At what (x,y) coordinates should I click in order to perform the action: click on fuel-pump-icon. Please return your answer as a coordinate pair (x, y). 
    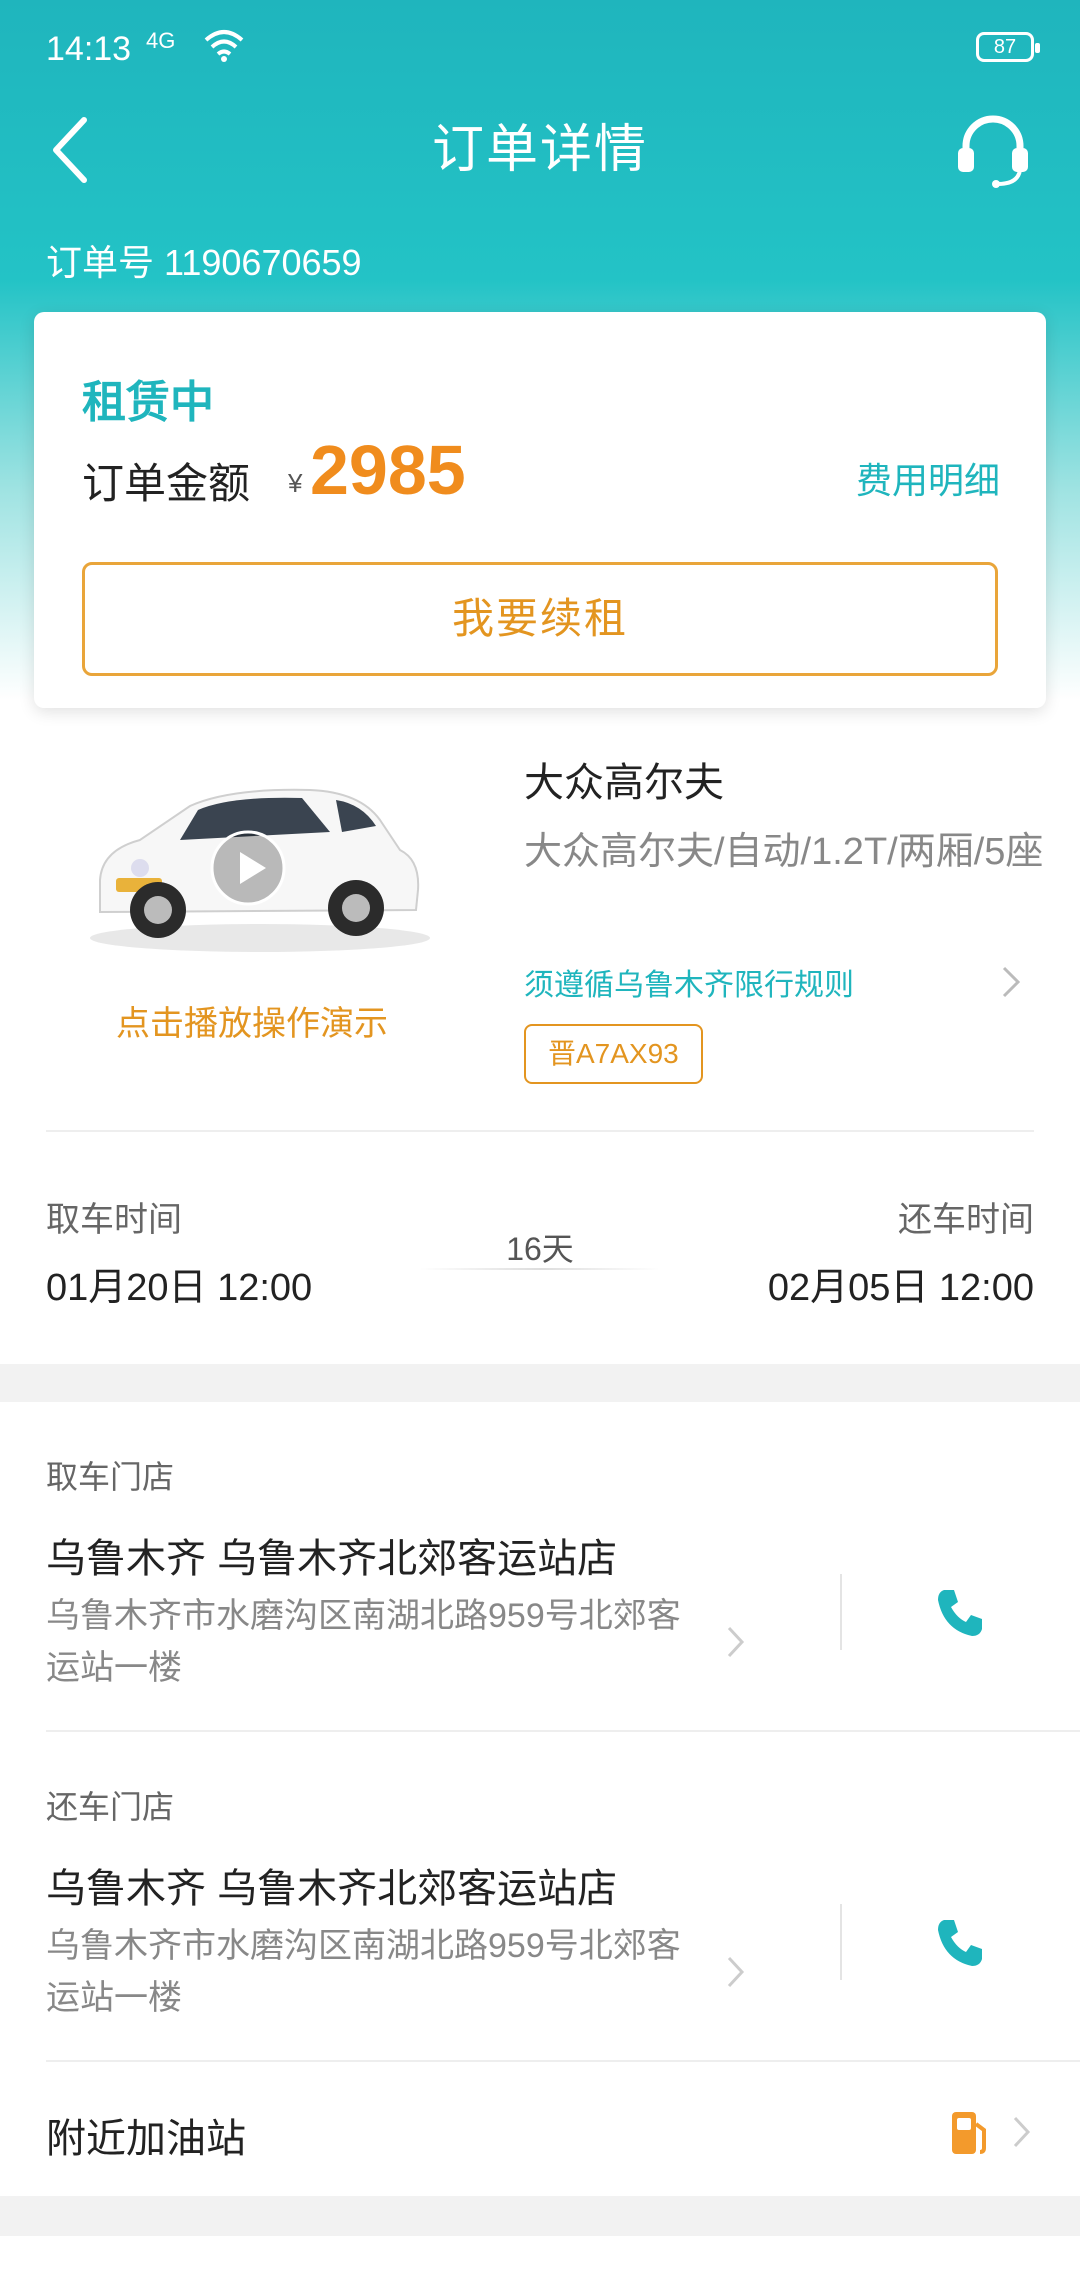
    Looking at the image, I should click on (969, 2133).